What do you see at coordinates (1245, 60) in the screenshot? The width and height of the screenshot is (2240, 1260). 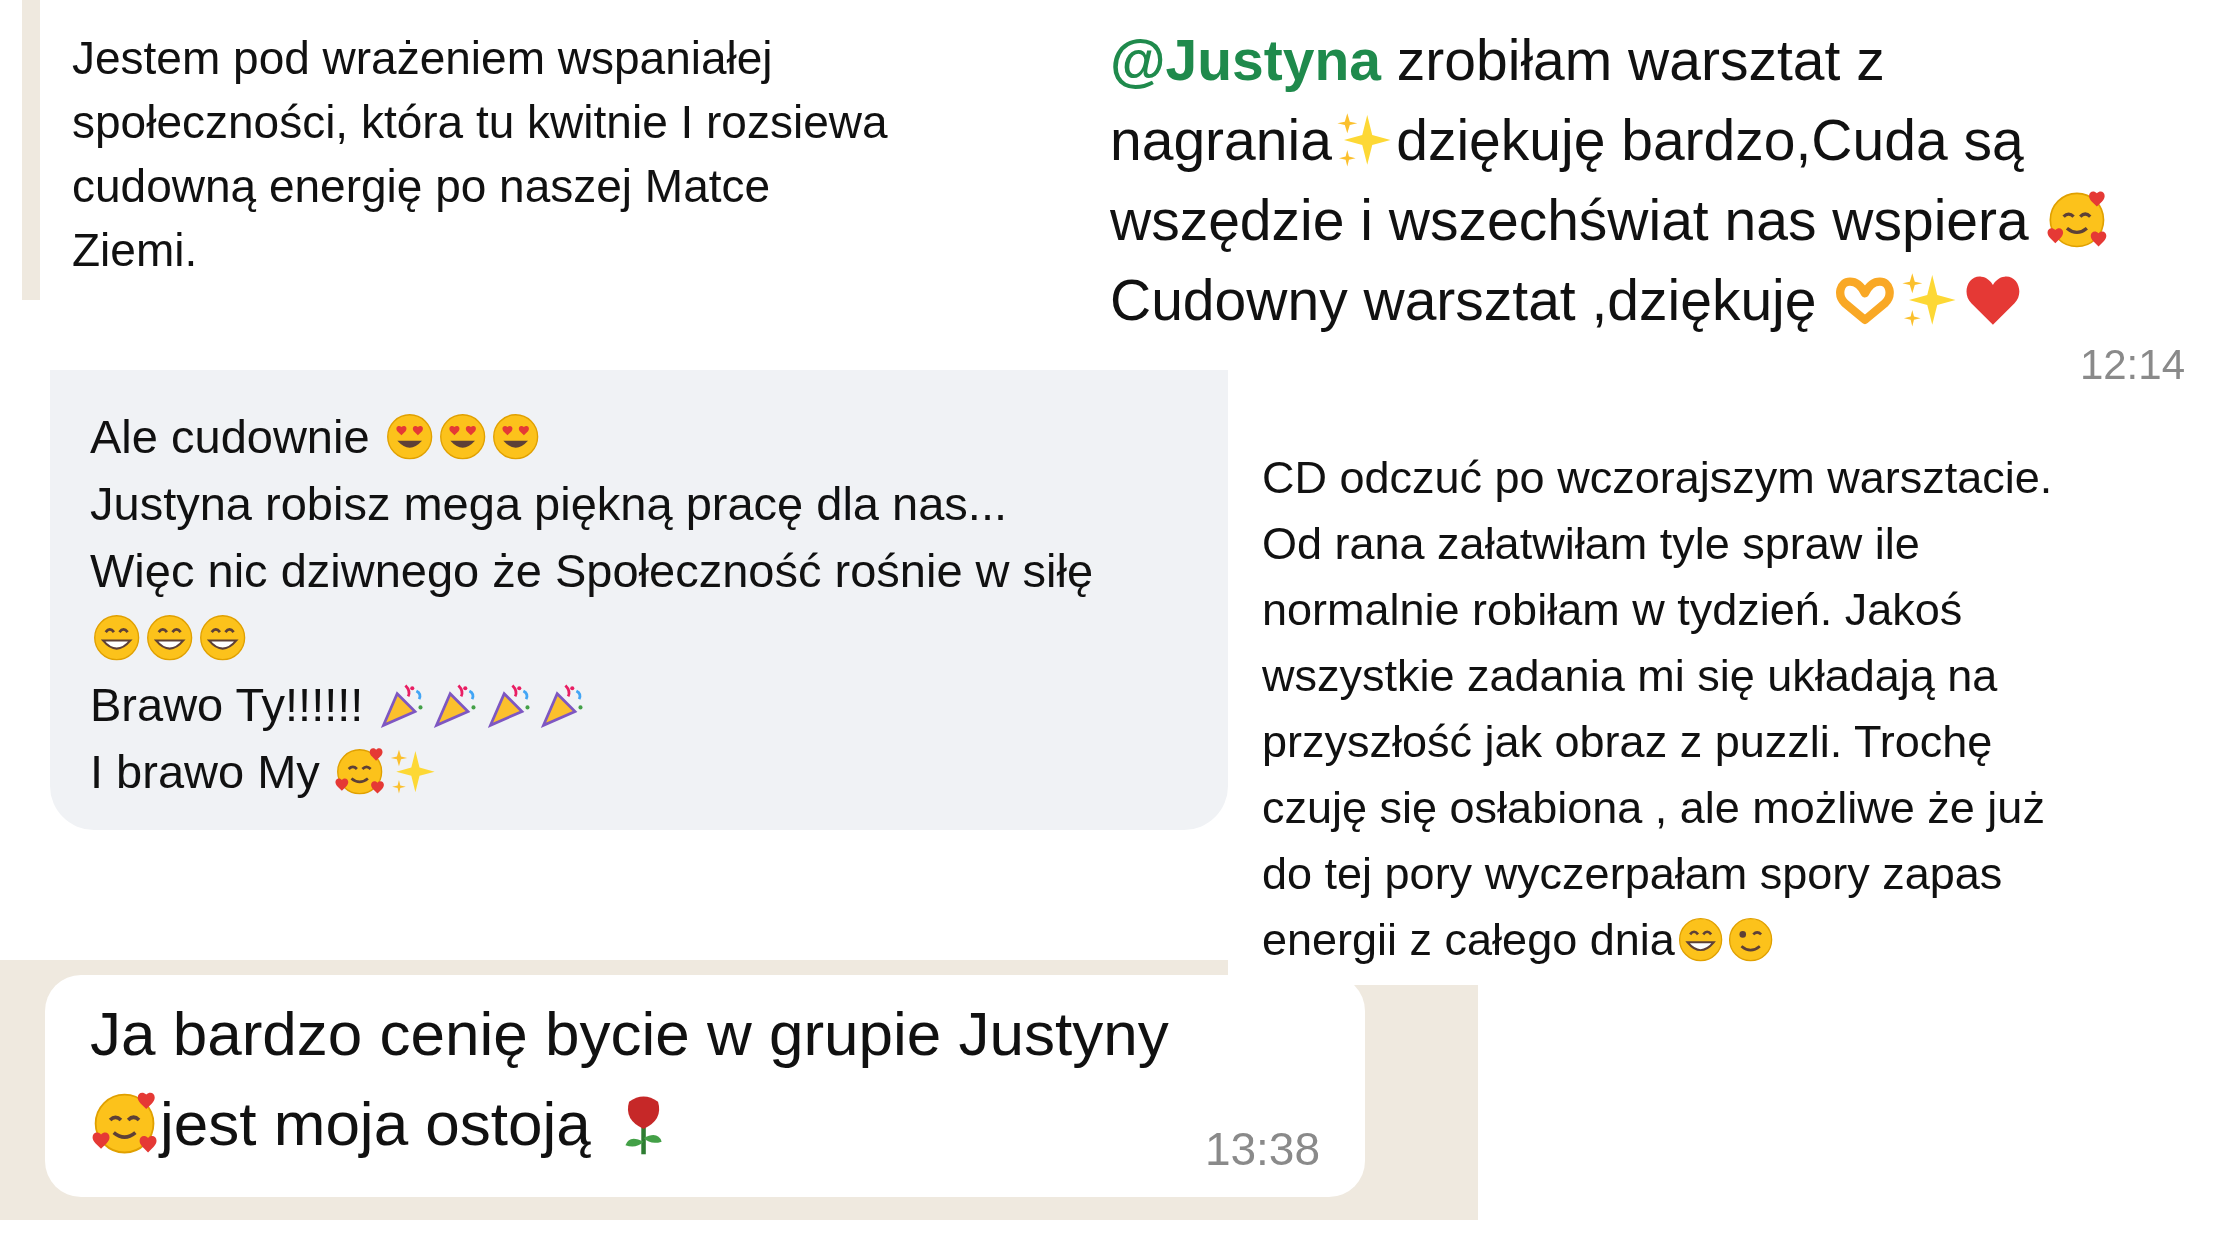 I see `mention-link: @Justyna` at bounding box center [1245, 60].